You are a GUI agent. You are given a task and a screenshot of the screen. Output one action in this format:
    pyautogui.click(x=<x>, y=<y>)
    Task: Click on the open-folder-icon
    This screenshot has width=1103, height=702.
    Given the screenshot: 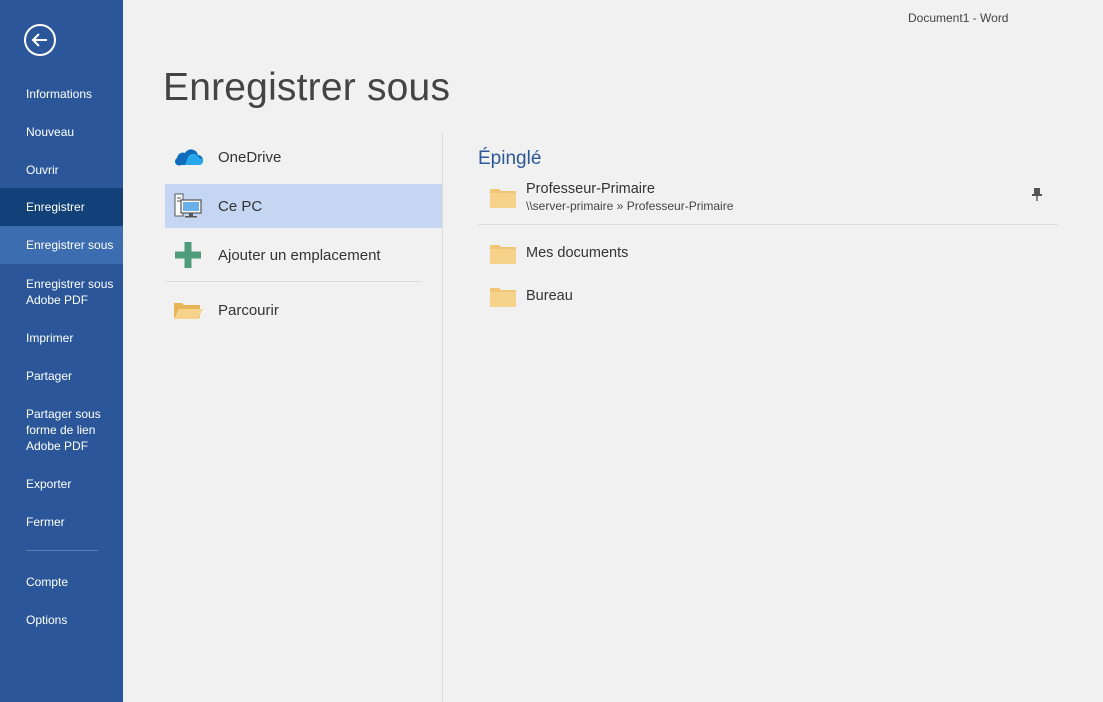 What is the action you would take?
    pyautogui.click(x=188, y=310)
    